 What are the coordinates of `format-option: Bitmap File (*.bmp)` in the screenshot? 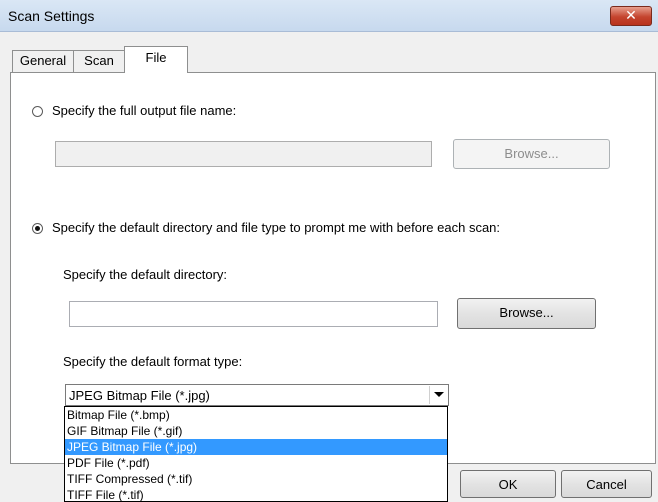 It's located at (256, 415).